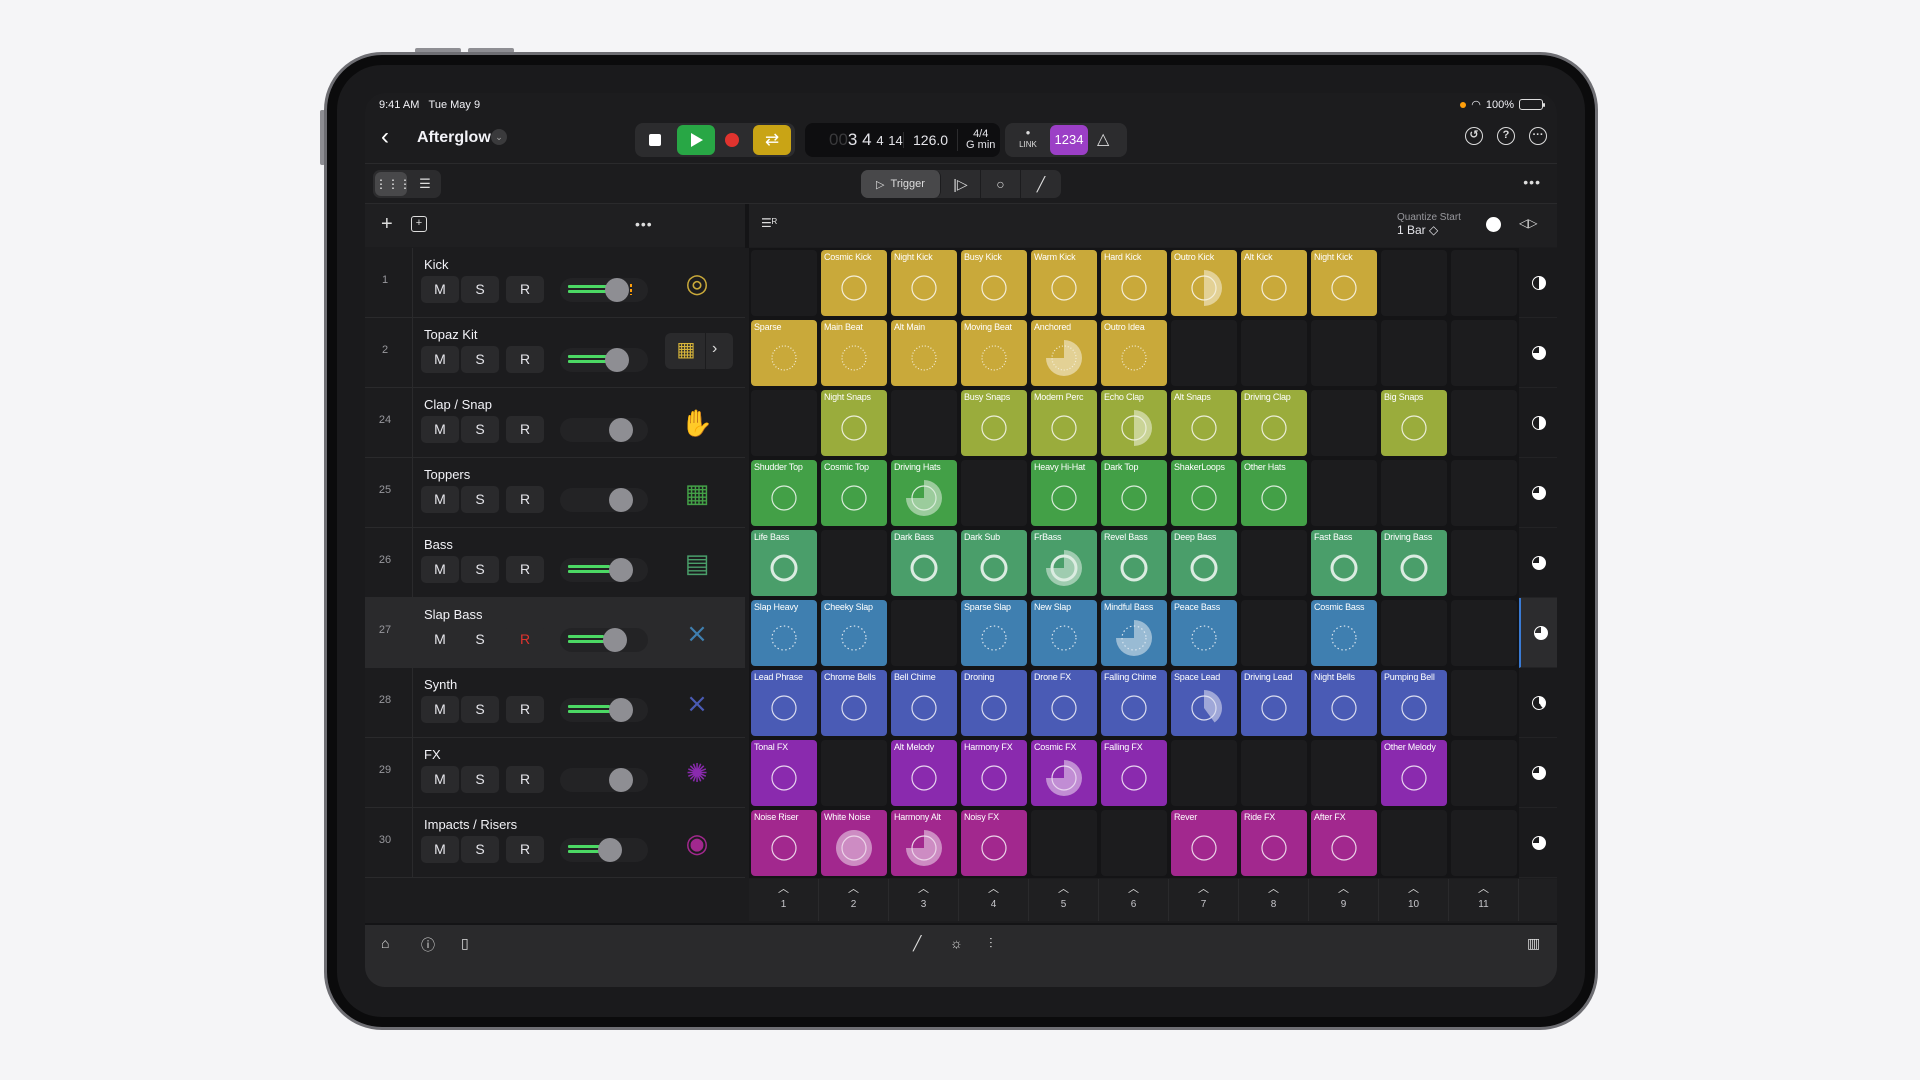  What do you see at coordinates (644, 224) in the screenshot?
I see `track-header-more-button: •••` at bounding box center [644, 224].